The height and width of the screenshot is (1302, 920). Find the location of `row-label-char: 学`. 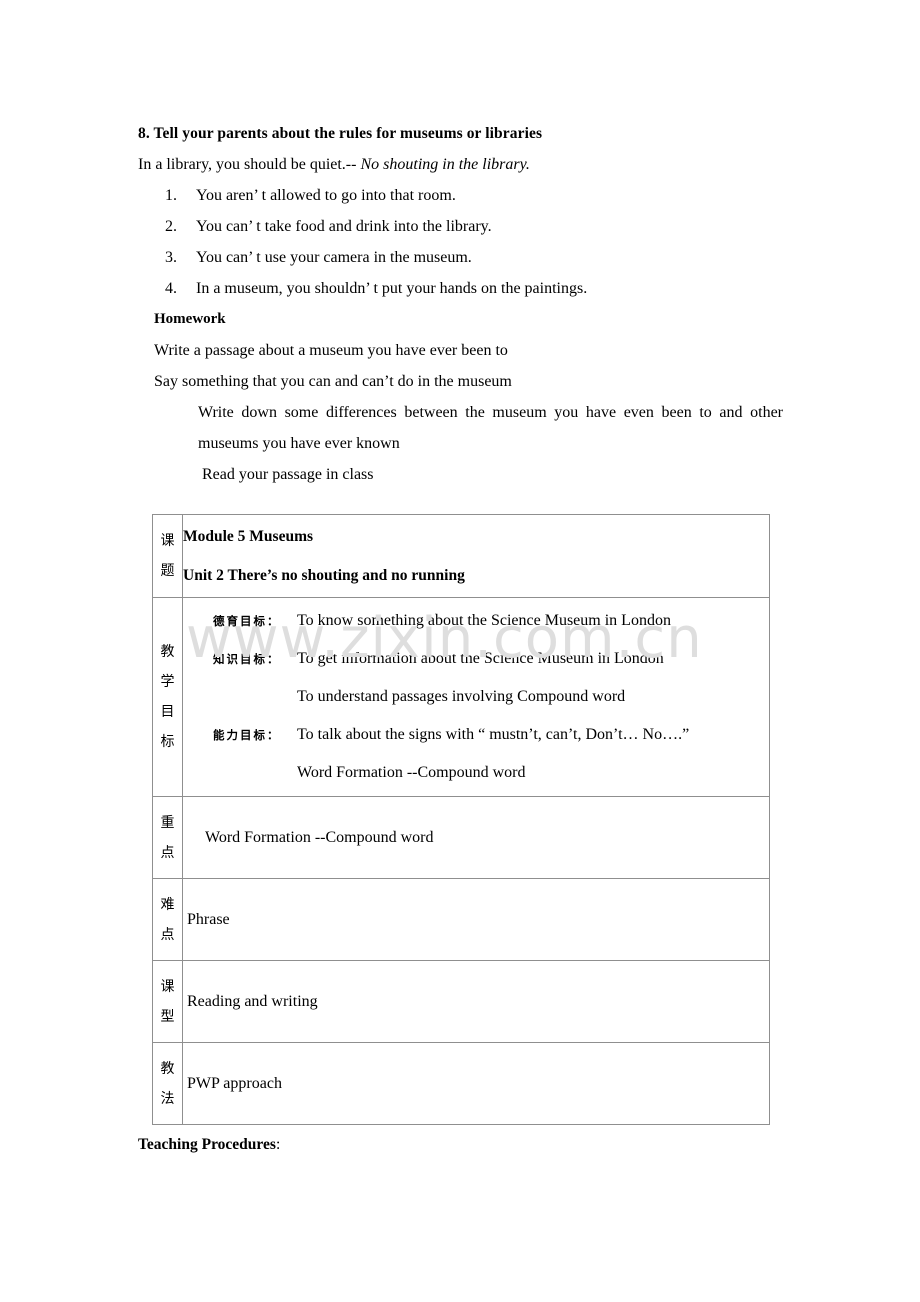

row-label-char: 学 is located at coordinates (167, 682).